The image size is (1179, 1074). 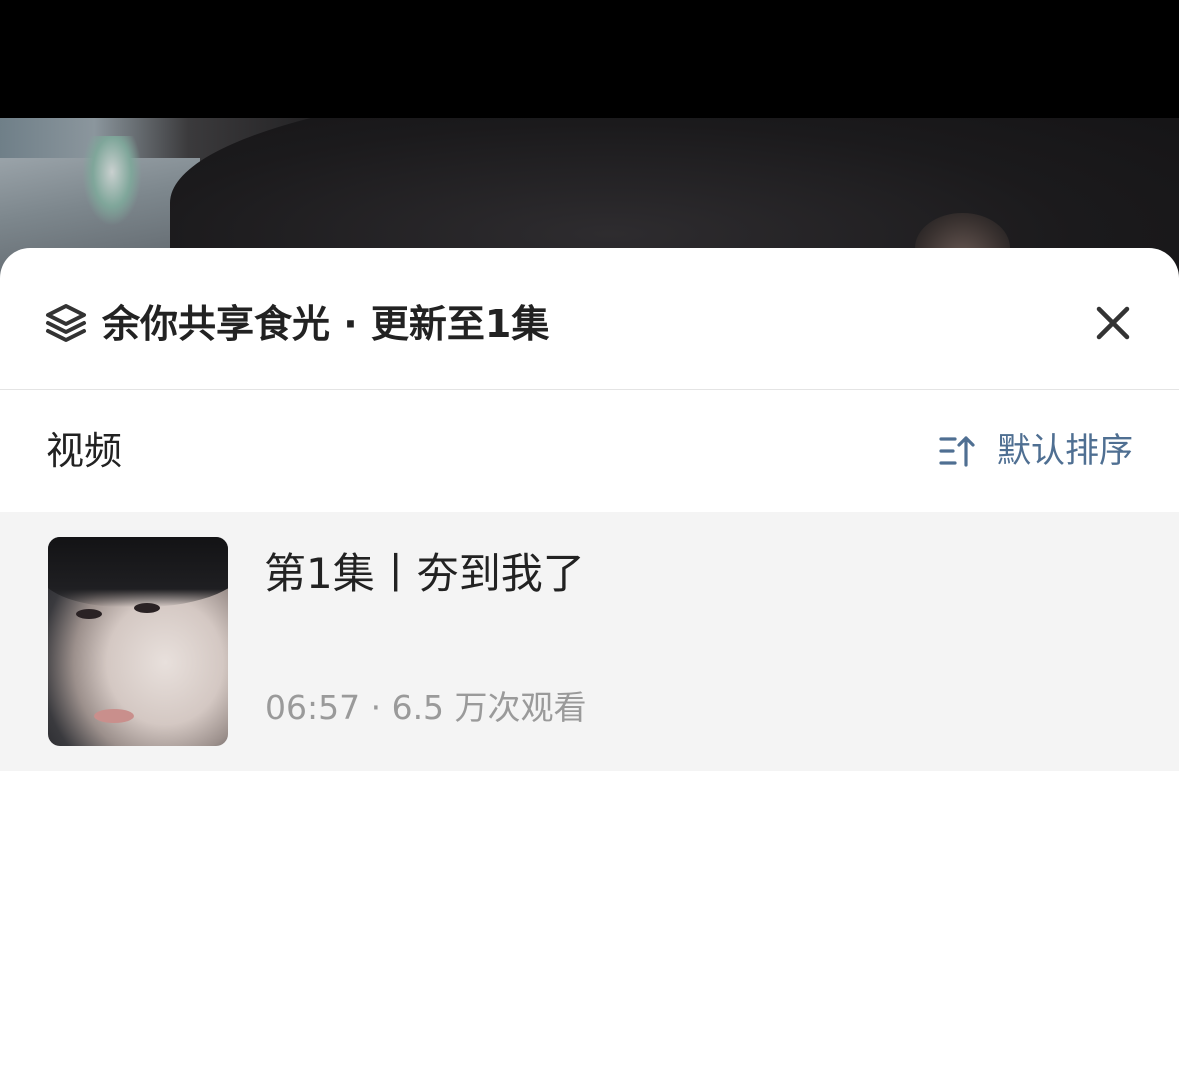 What do you see at coordinates (326, 324) in the screenshot?
I see `sheet-title: 余你共享食光 · 更新至1集` at bounding box center [326, 324].